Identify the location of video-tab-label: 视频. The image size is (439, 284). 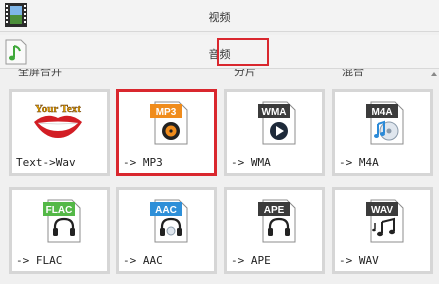
(219, 17).